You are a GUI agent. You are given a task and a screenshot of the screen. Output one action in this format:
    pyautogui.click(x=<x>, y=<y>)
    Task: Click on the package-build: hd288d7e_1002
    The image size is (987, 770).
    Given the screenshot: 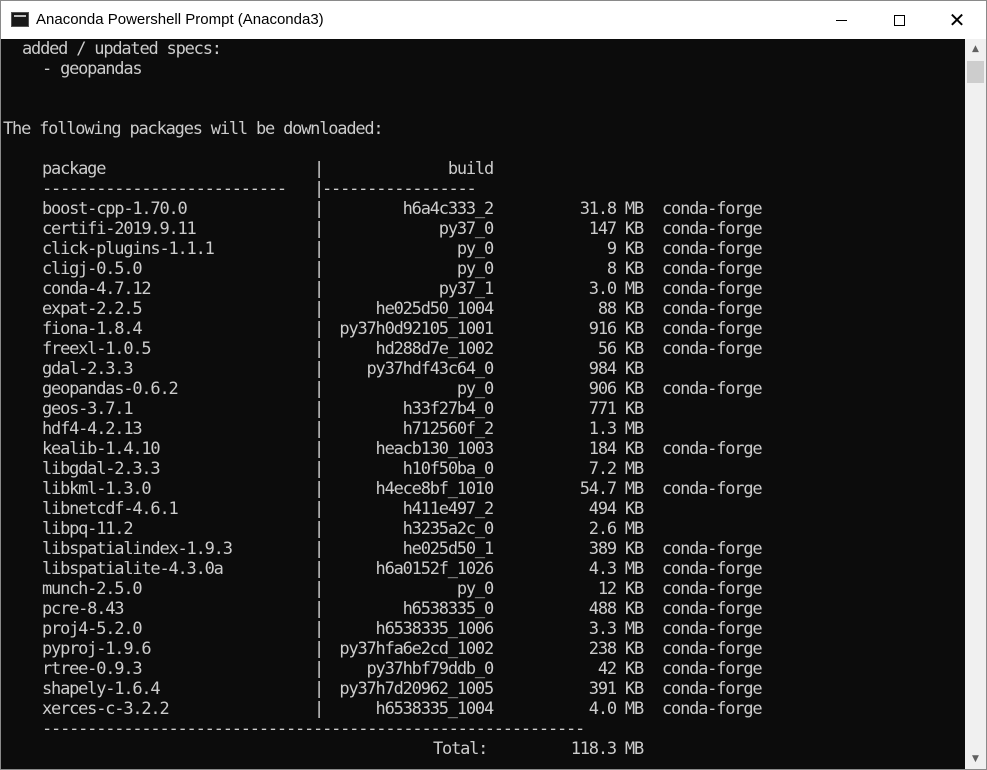 What is the action you would take?
    pyautogui.click(x=435, y=349)
    